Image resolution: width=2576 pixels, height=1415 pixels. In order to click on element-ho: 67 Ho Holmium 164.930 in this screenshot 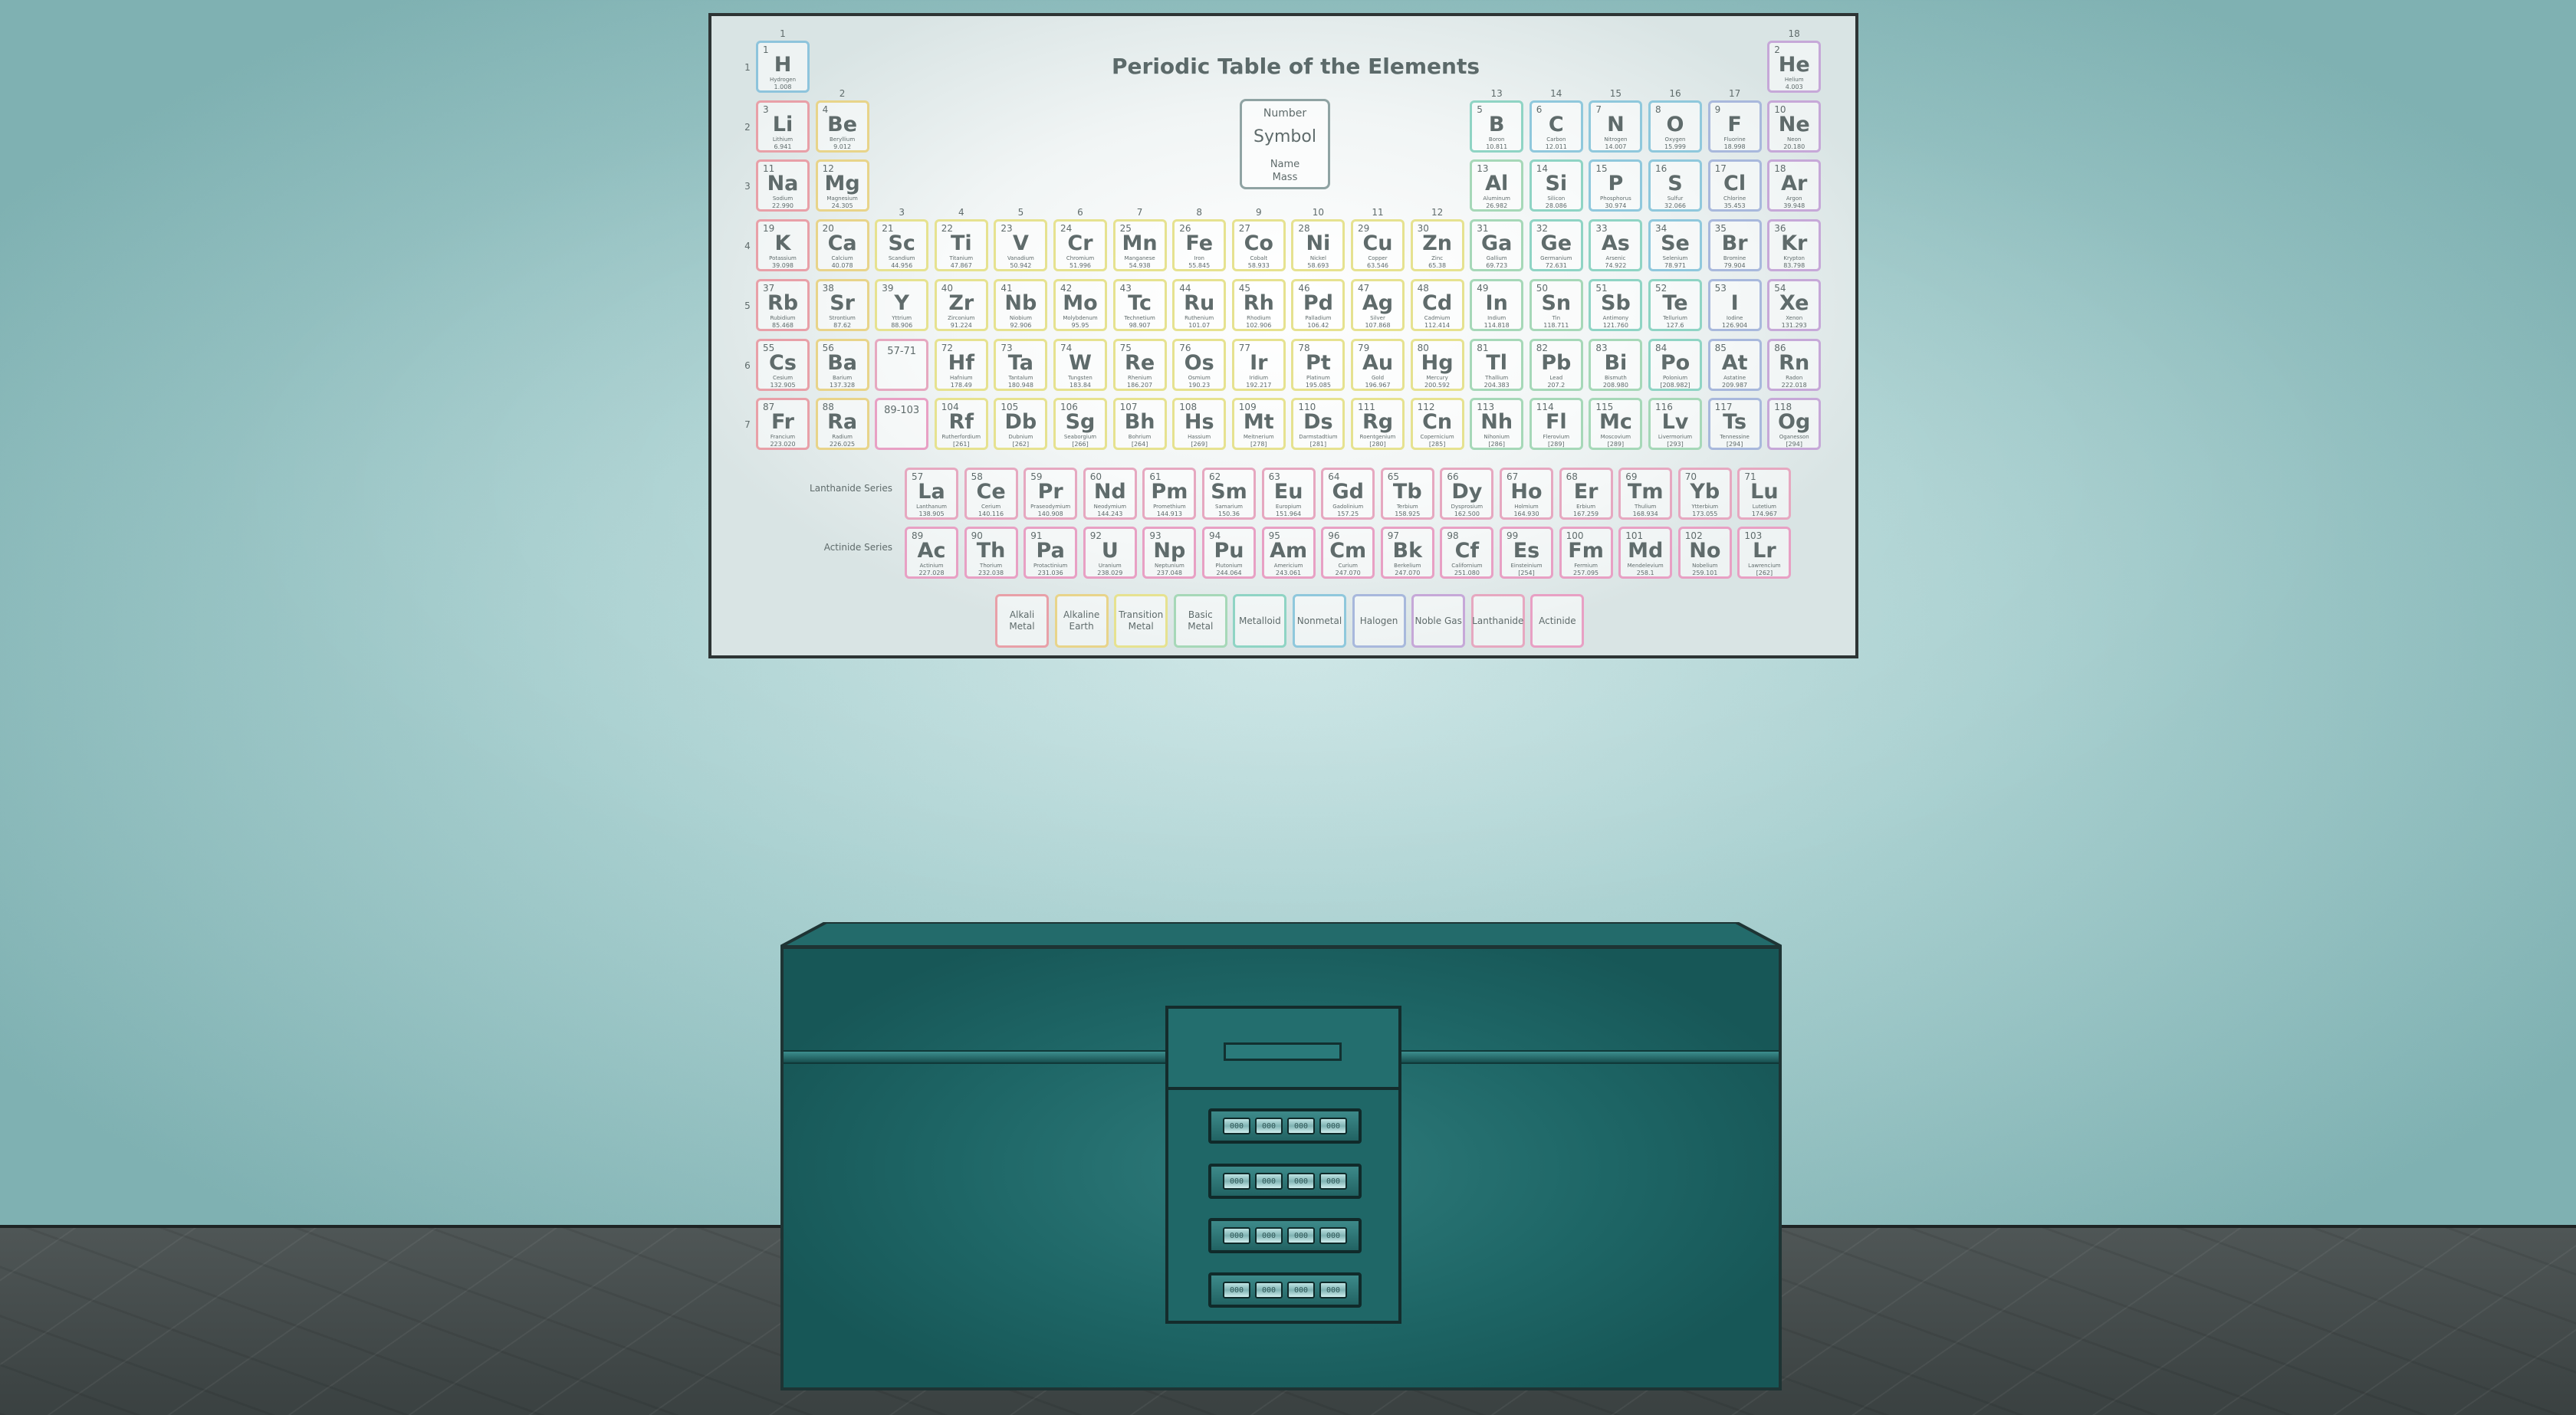, I will do `click(1527, 494)`.